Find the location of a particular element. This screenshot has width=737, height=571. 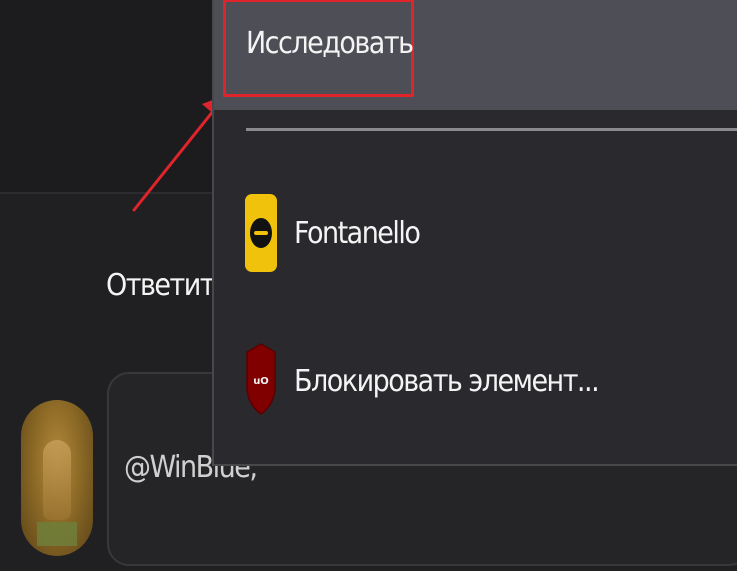

svg-text: uO is located at coordinates (261, 381).